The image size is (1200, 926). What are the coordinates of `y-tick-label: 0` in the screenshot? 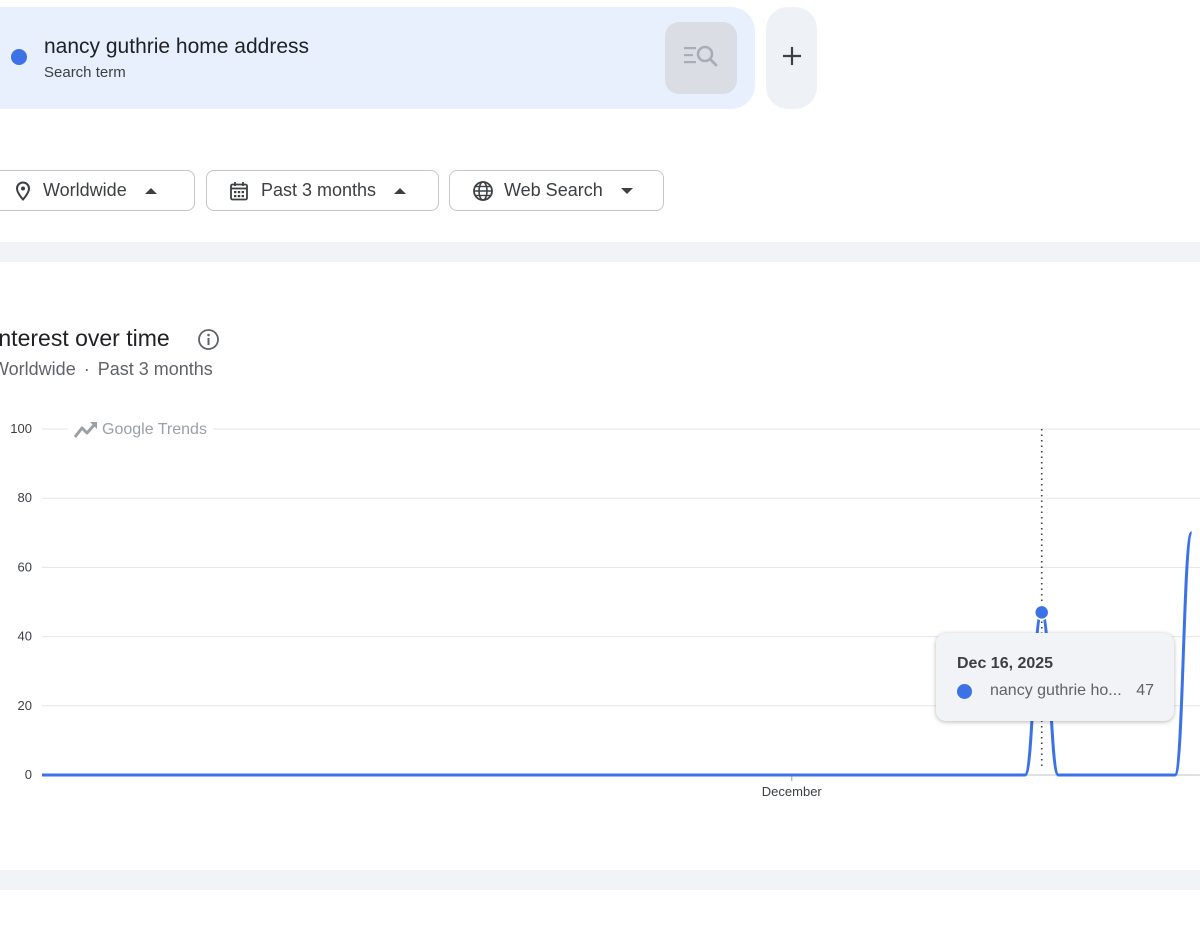 It's located at (28, 774).